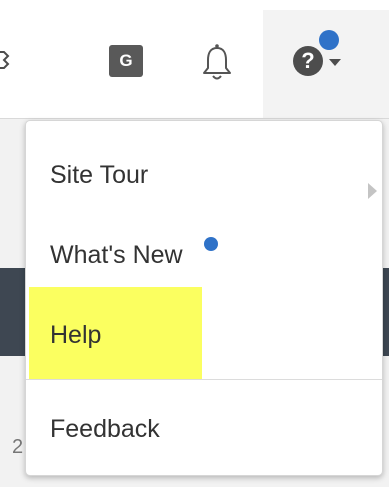 The width and height of the screenshot is (389, 487). I want to click on background-partial-text: 2, so click(18, 447).